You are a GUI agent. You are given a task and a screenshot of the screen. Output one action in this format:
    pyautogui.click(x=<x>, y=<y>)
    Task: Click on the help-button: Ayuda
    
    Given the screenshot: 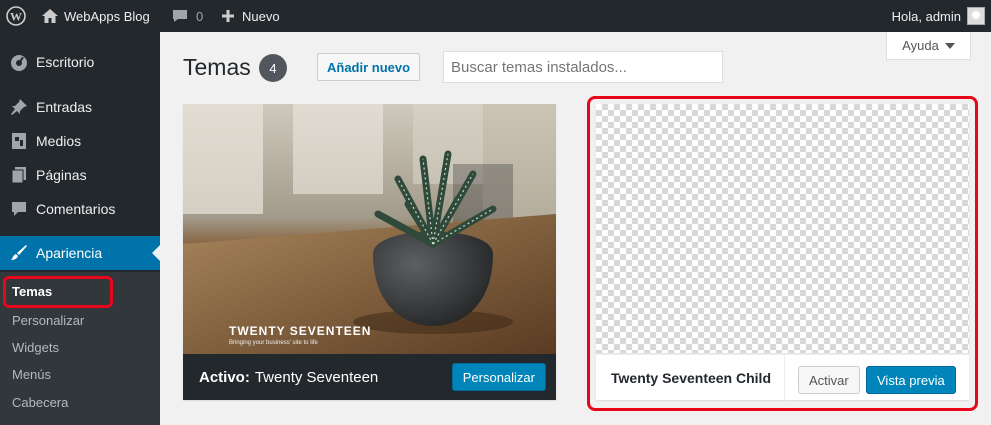 What is the action you would take?
    pyautogui.click(x=928, y=46)
    